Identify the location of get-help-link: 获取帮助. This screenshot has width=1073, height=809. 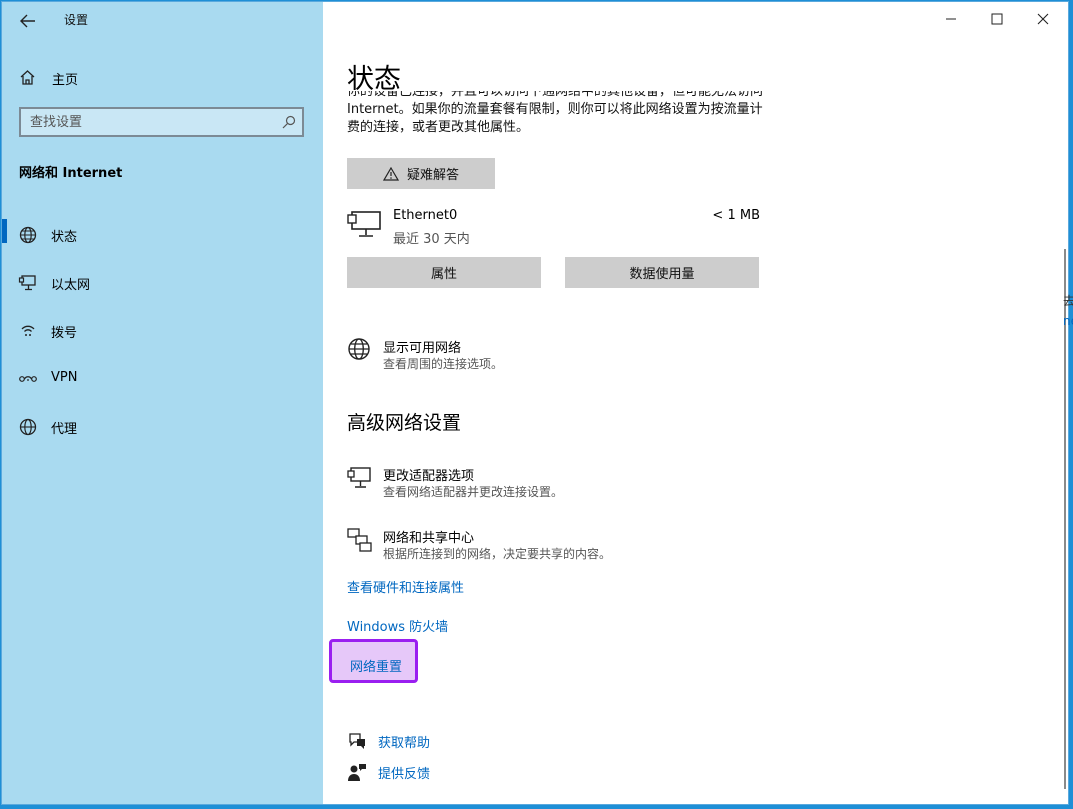
(427, 742).